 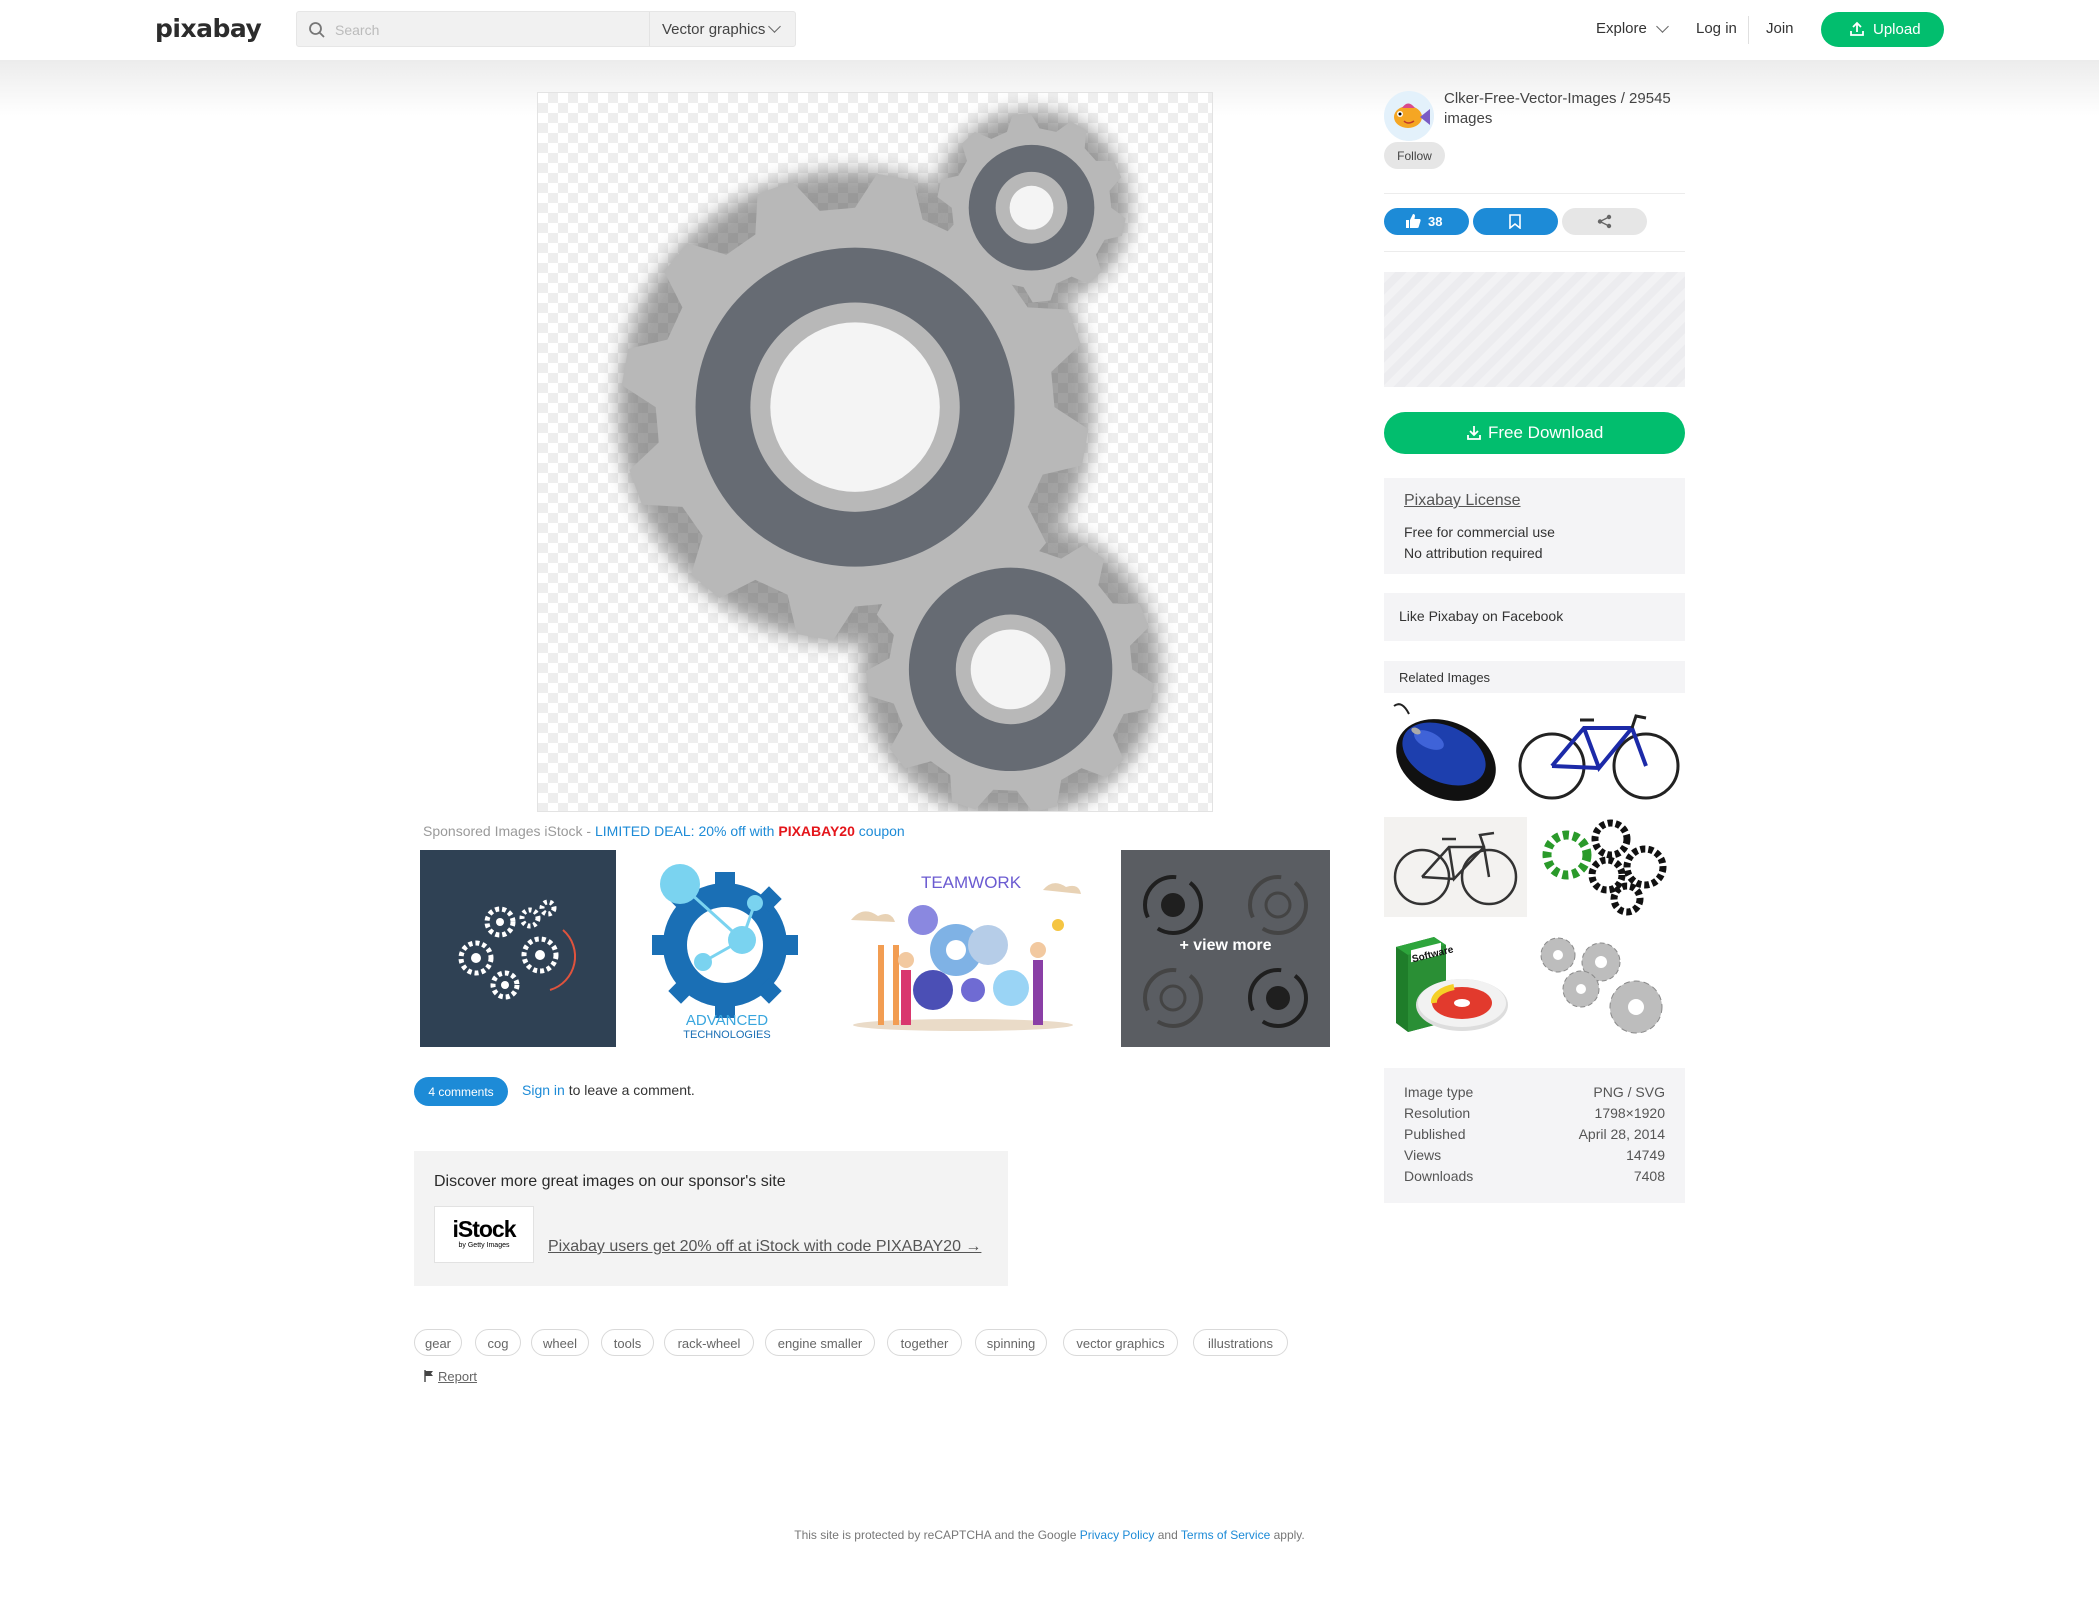 What do you see at coordinates (1534, 677) in the screenshot?
I see `related-images-heading: Related Images` at bounding box center [1534, 677].